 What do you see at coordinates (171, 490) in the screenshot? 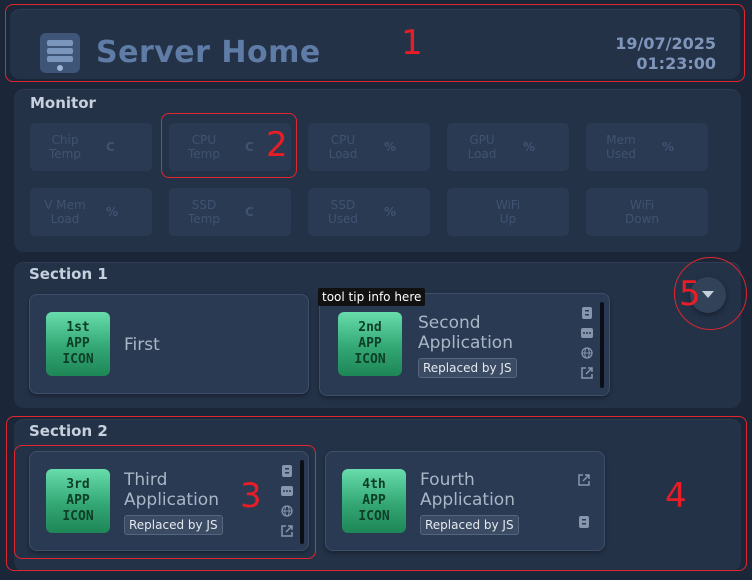
I see `app-name: Third Application` at bounding box center [171, 490].